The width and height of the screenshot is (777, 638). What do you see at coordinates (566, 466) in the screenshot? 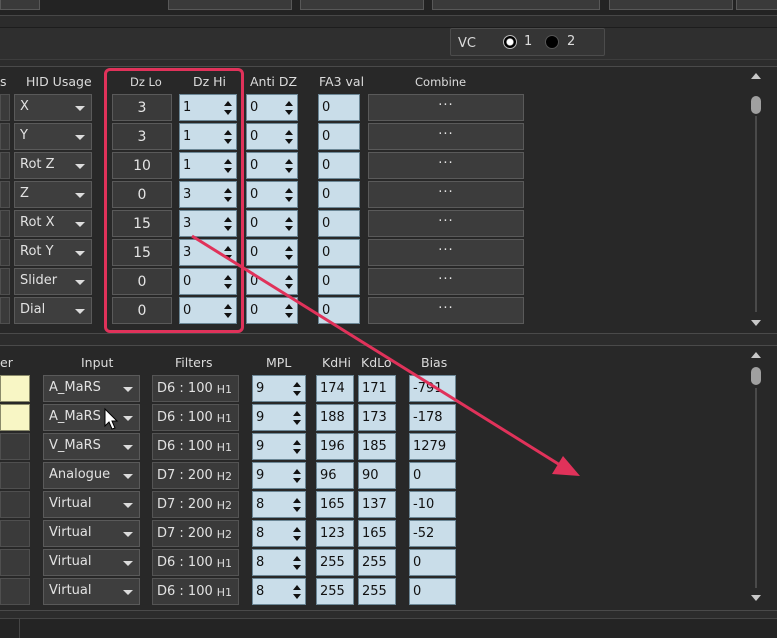
I see `annotation-arrow-head` at bounding box center [566, 466].